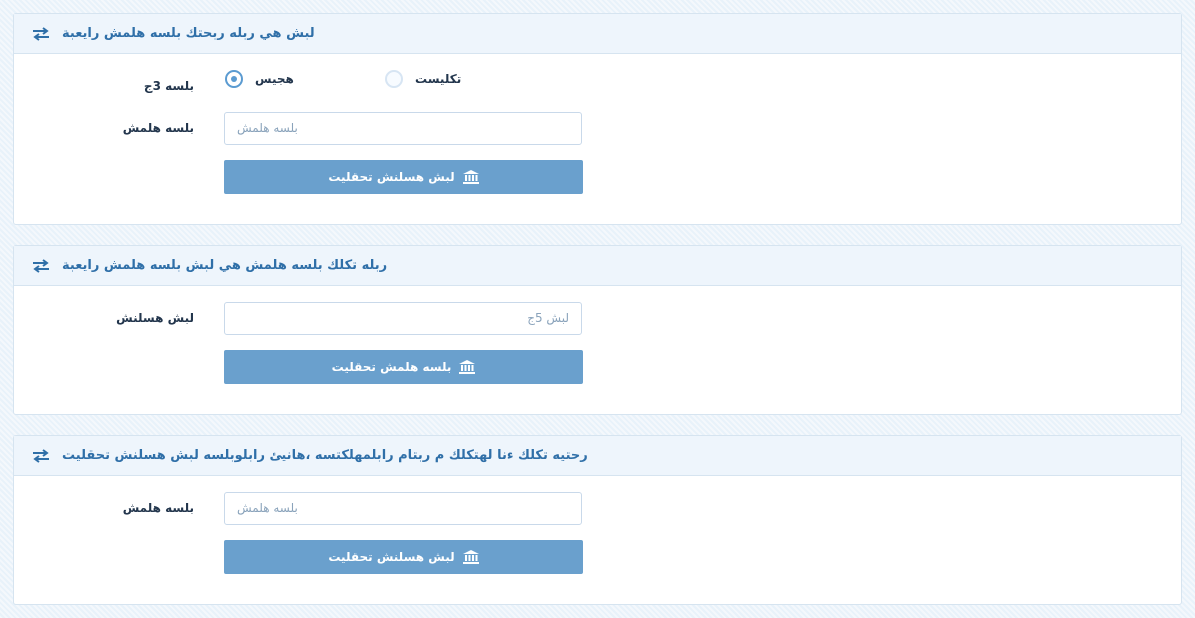 The height and width of the screenshot is (618, 1195). Describe the element at coordinates (158, 128) in the screenshot. I see `name-label: بلسه هلمش` at that location.